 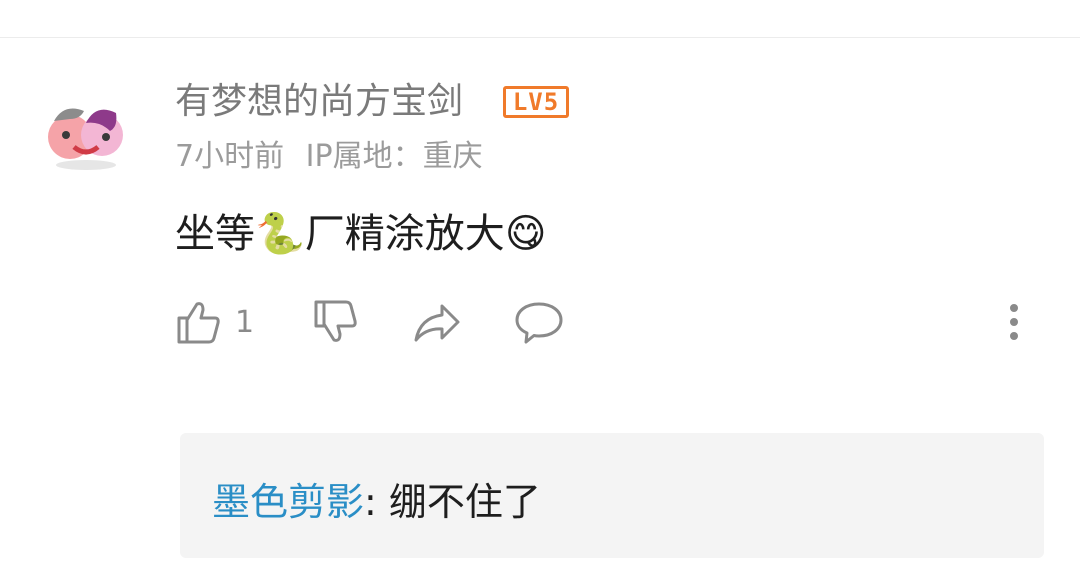 I want to click on comment-text-start: 坐等, so click(x=215, y=234).